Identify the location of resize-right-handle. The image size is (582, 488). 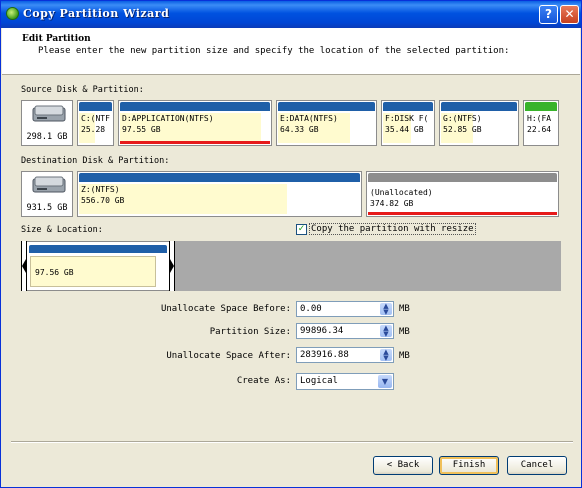
(172, 266).